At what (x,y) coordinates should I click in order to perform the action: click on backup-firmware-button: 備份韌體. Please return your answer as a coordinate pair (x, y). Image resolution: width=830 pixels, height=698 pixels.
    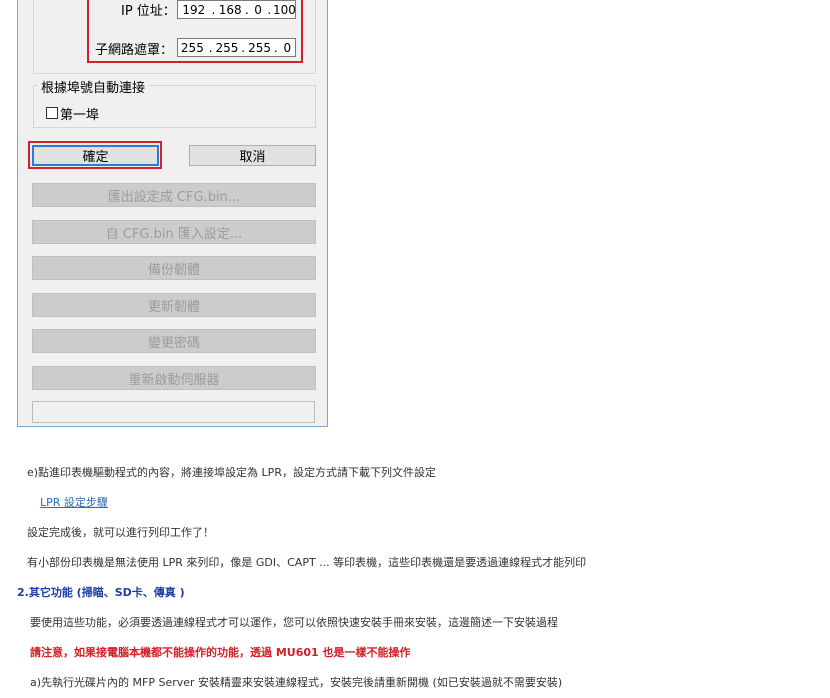
    Looking at the image, I should click on (174, 268).